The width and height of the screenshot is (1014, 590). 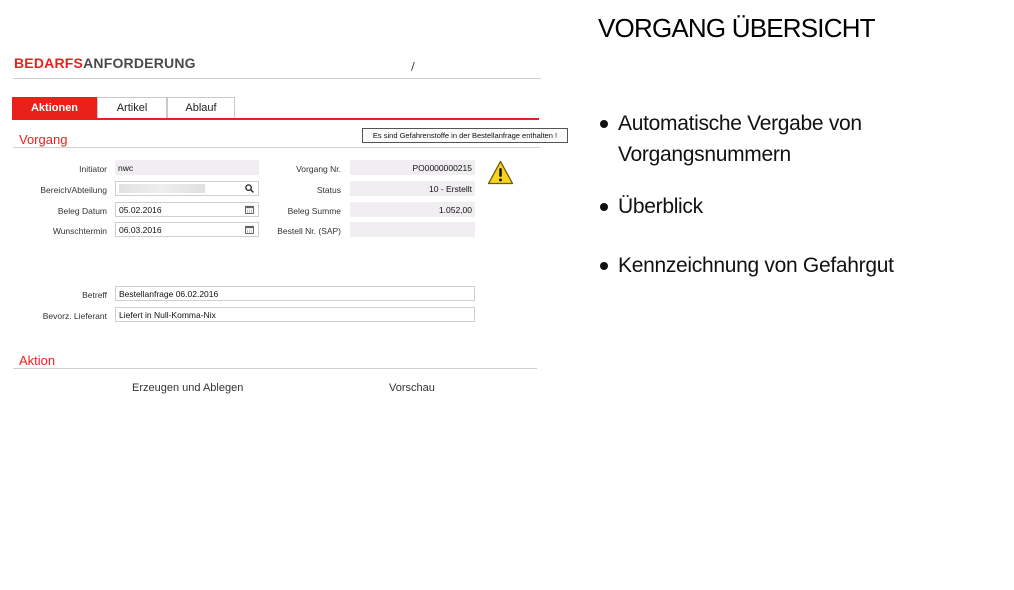 What do you see at coordinates (139, 63) in the screenshot?
I see `app-title-rest: ANFORDERUNG` at bounding box center [139, 63].